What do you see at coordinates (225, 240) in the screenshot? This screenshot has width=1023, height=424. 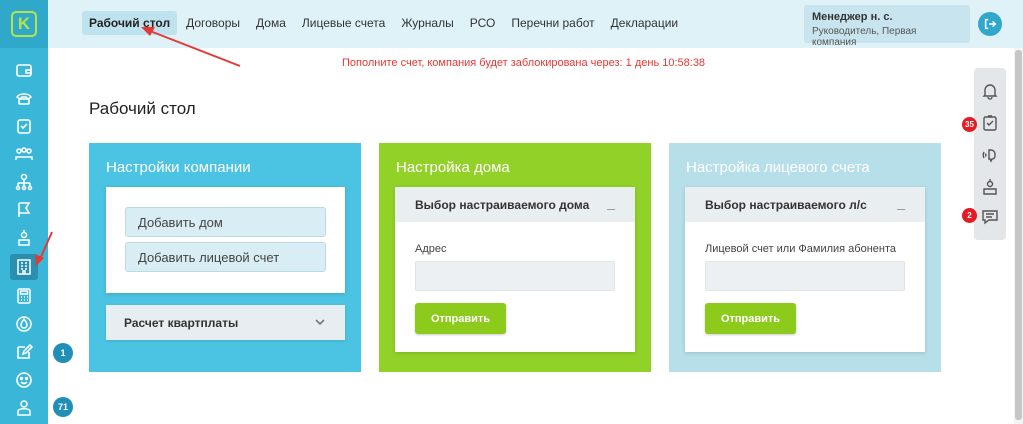 I see `company-actions-panel: Добавить дом Добавить лицевой счет` at bounding box center [225, 240].